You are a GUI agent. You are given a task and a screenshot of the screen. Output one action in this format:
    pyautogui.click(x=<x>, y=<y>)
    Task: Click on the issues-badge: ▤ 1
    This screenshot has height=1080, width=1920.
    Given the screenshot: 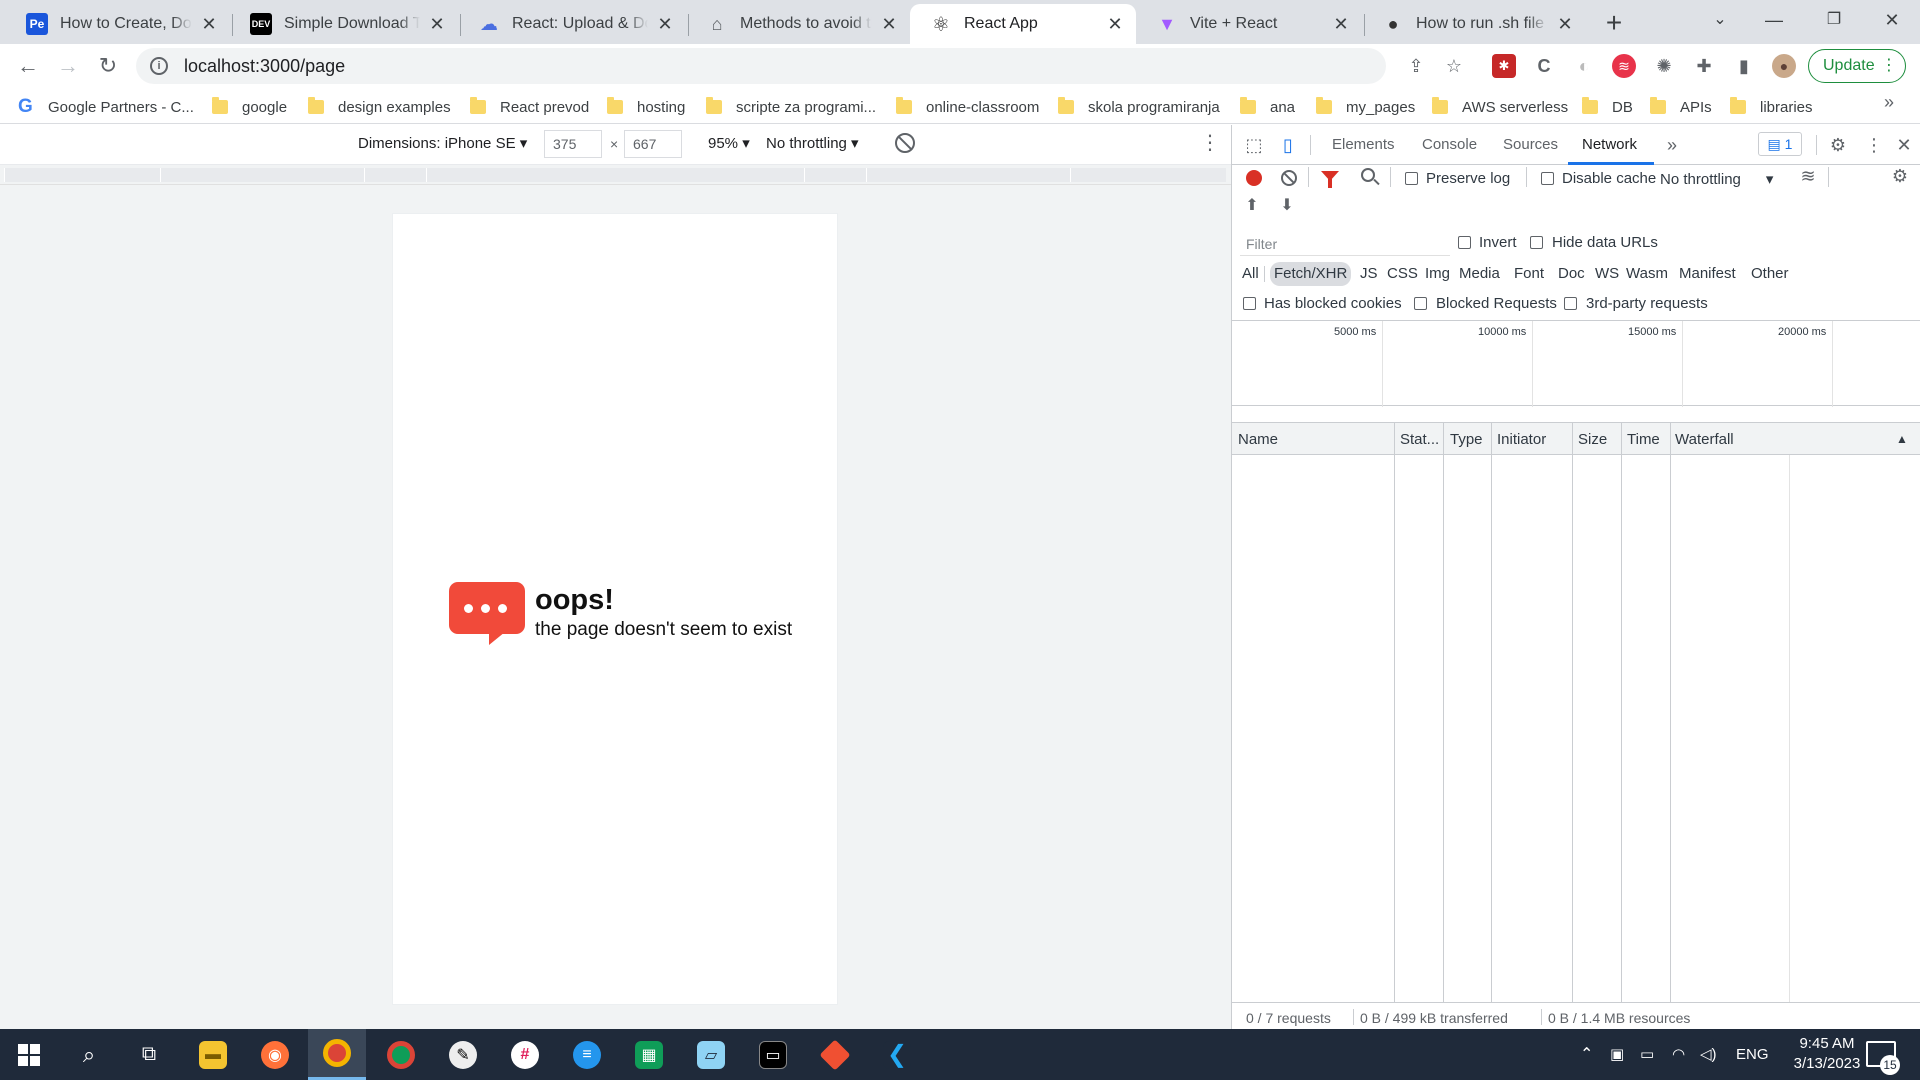 What is the action you would take?
    pyautogui.click(x=1780, y=144)
    